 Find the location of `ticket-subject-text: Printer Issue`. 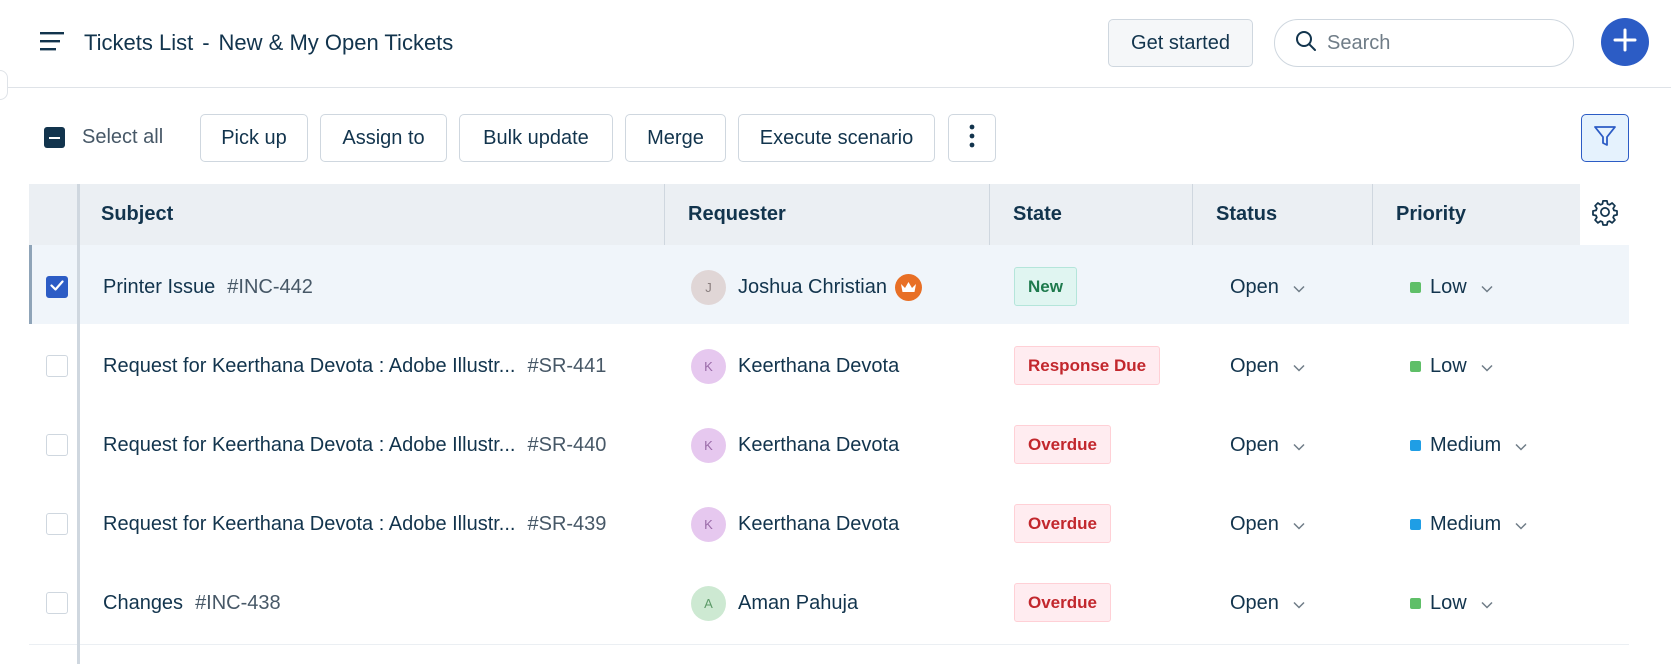

ticket-subject-text: Printer Issue is located at coordinates (159, 286).